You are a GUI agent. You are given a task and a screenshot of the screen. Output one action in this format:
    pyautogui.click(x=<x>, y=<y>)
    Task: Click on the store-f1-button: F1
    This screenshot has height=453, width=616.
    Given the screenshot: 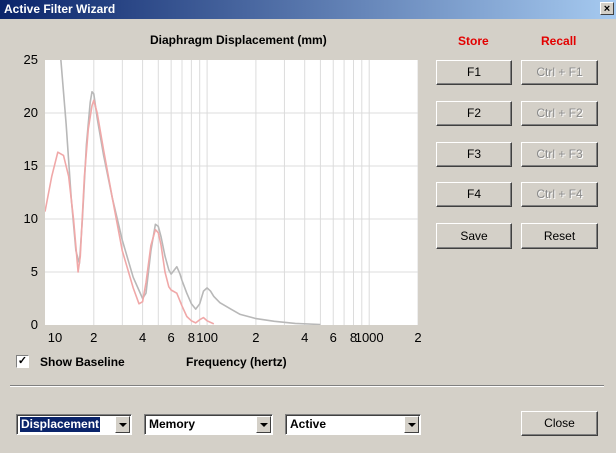 What is the action you would take?
    pyautogui.click(x=474, y=72)
    